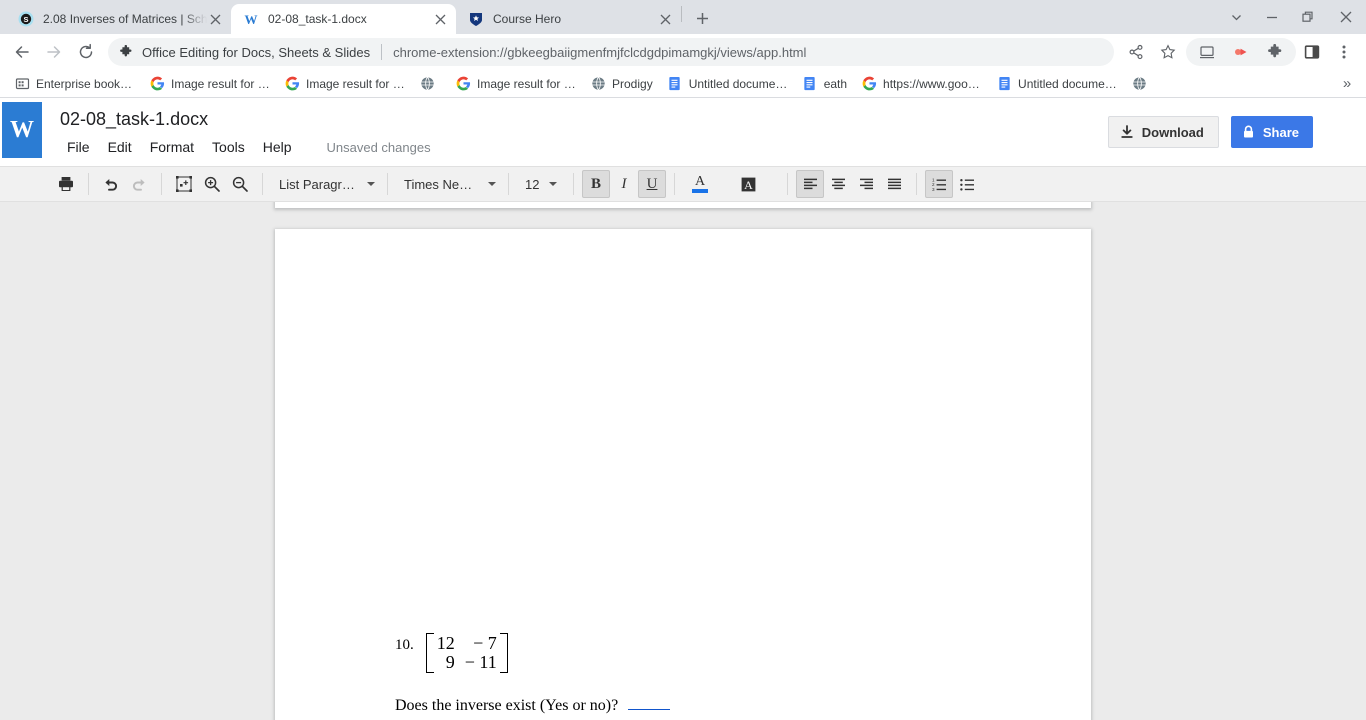 This screenshot has height=720, width=1366. I want to click on download-button: Download, so click(1163, 132).